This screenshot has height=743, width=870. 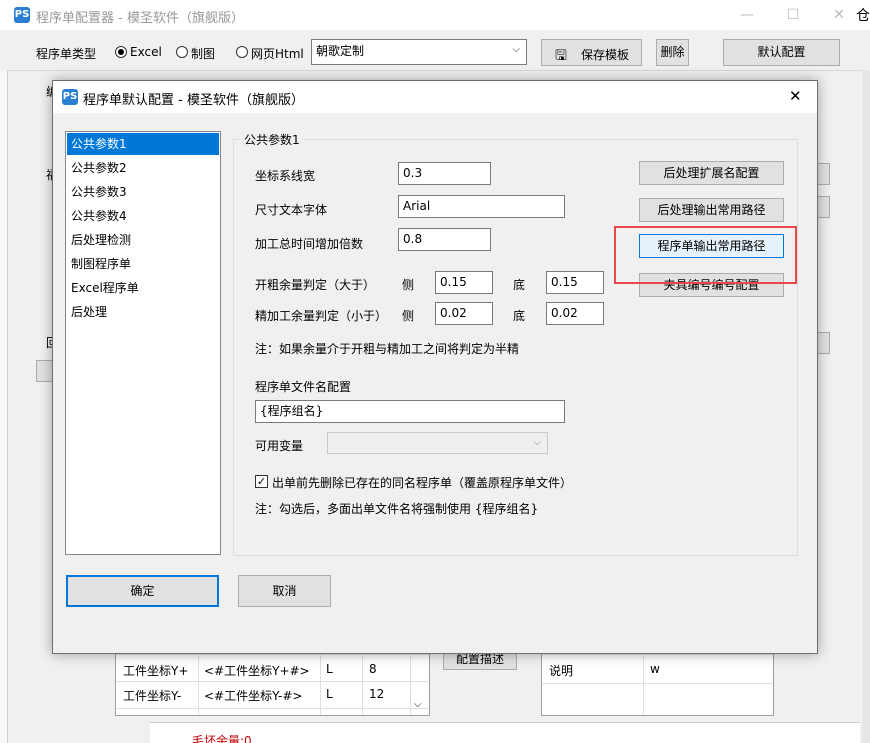 I want to click on info-strip: 毛坯余量:0, so click(x=505, y=732).